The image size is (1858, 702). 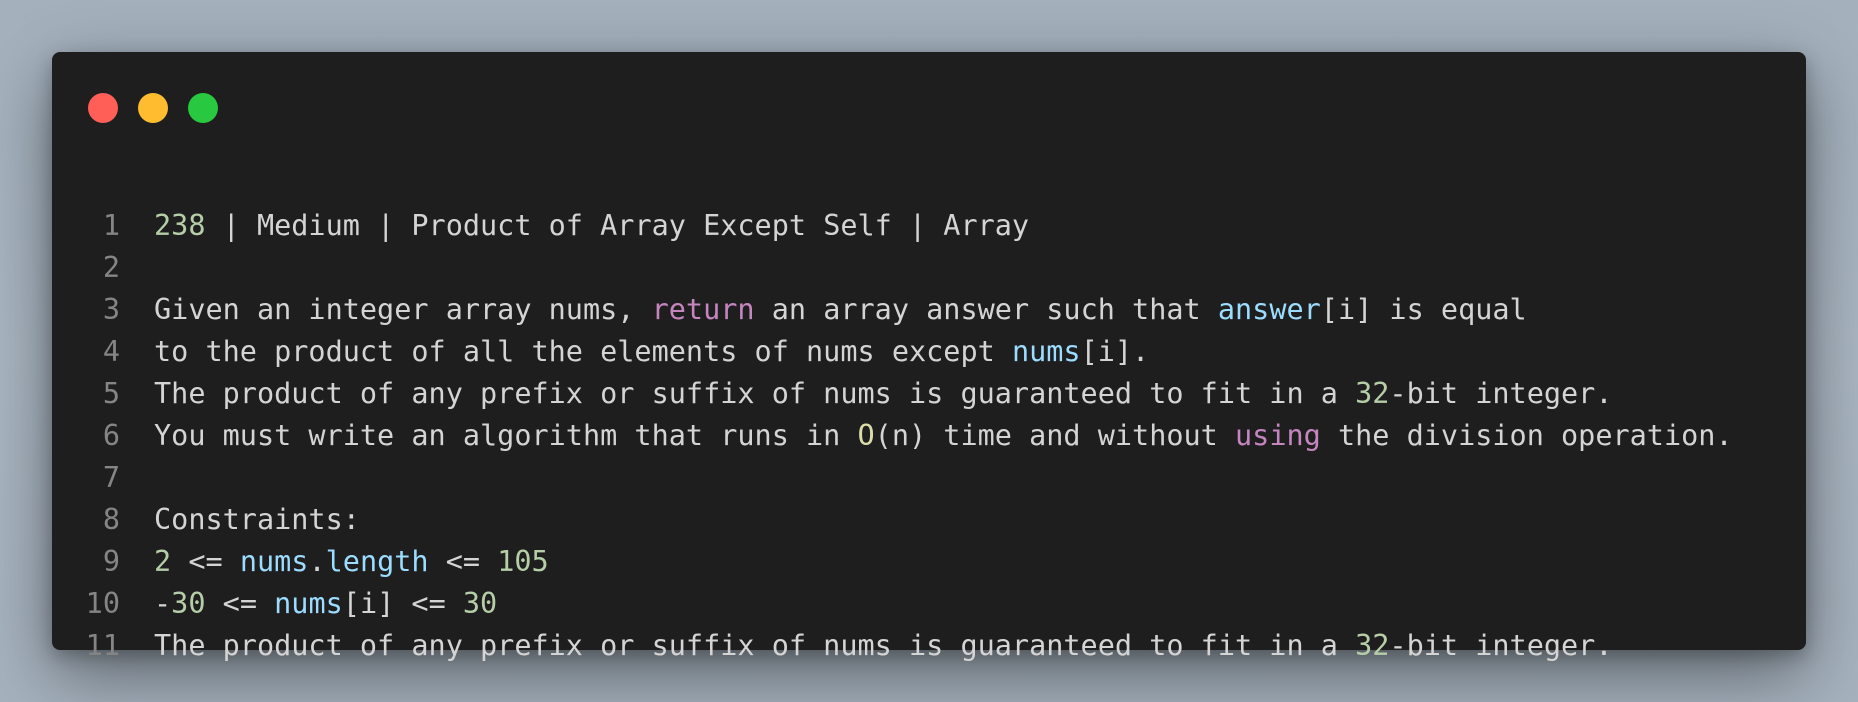 What do you see at coordinates (111, 435) in the screenshot?
I see `line-number: 6` at bounding box center [111, 435].